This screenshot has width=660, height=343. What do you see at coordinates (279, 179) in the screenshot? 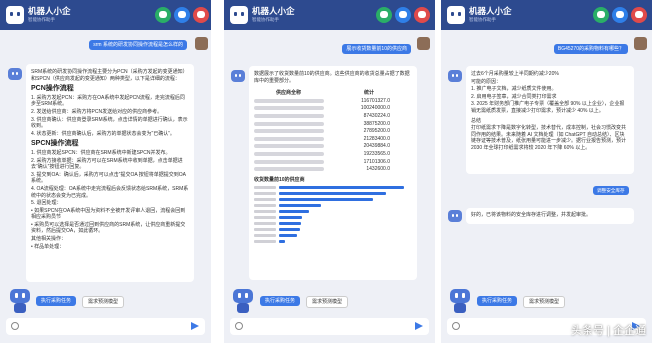
I see `chart-title: 收货数量前10的供应商` at bounding box center [279, 179].